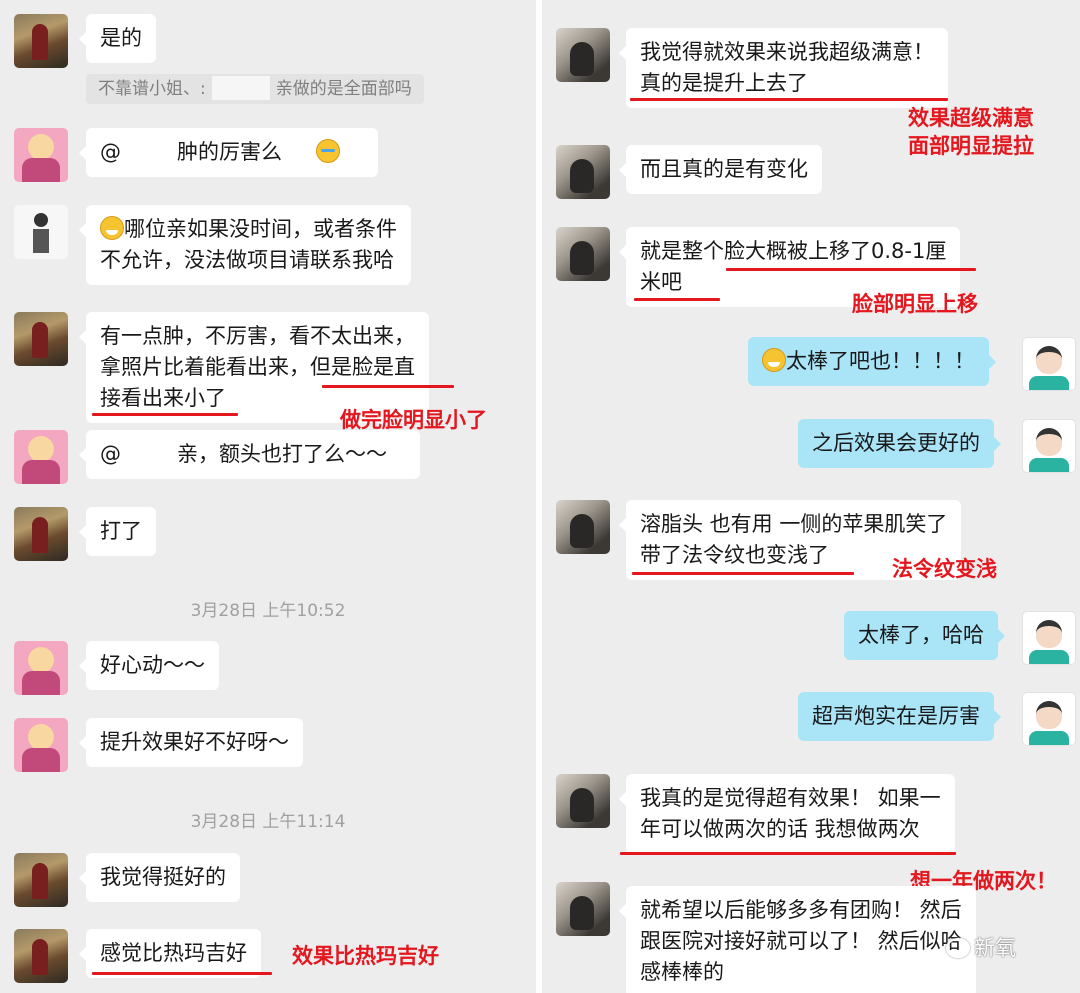  What do you see at coordinates (921, 635) in the screenshot?
I see `message-text: 太棒了，哈哈` at bounding box center [921, 635].